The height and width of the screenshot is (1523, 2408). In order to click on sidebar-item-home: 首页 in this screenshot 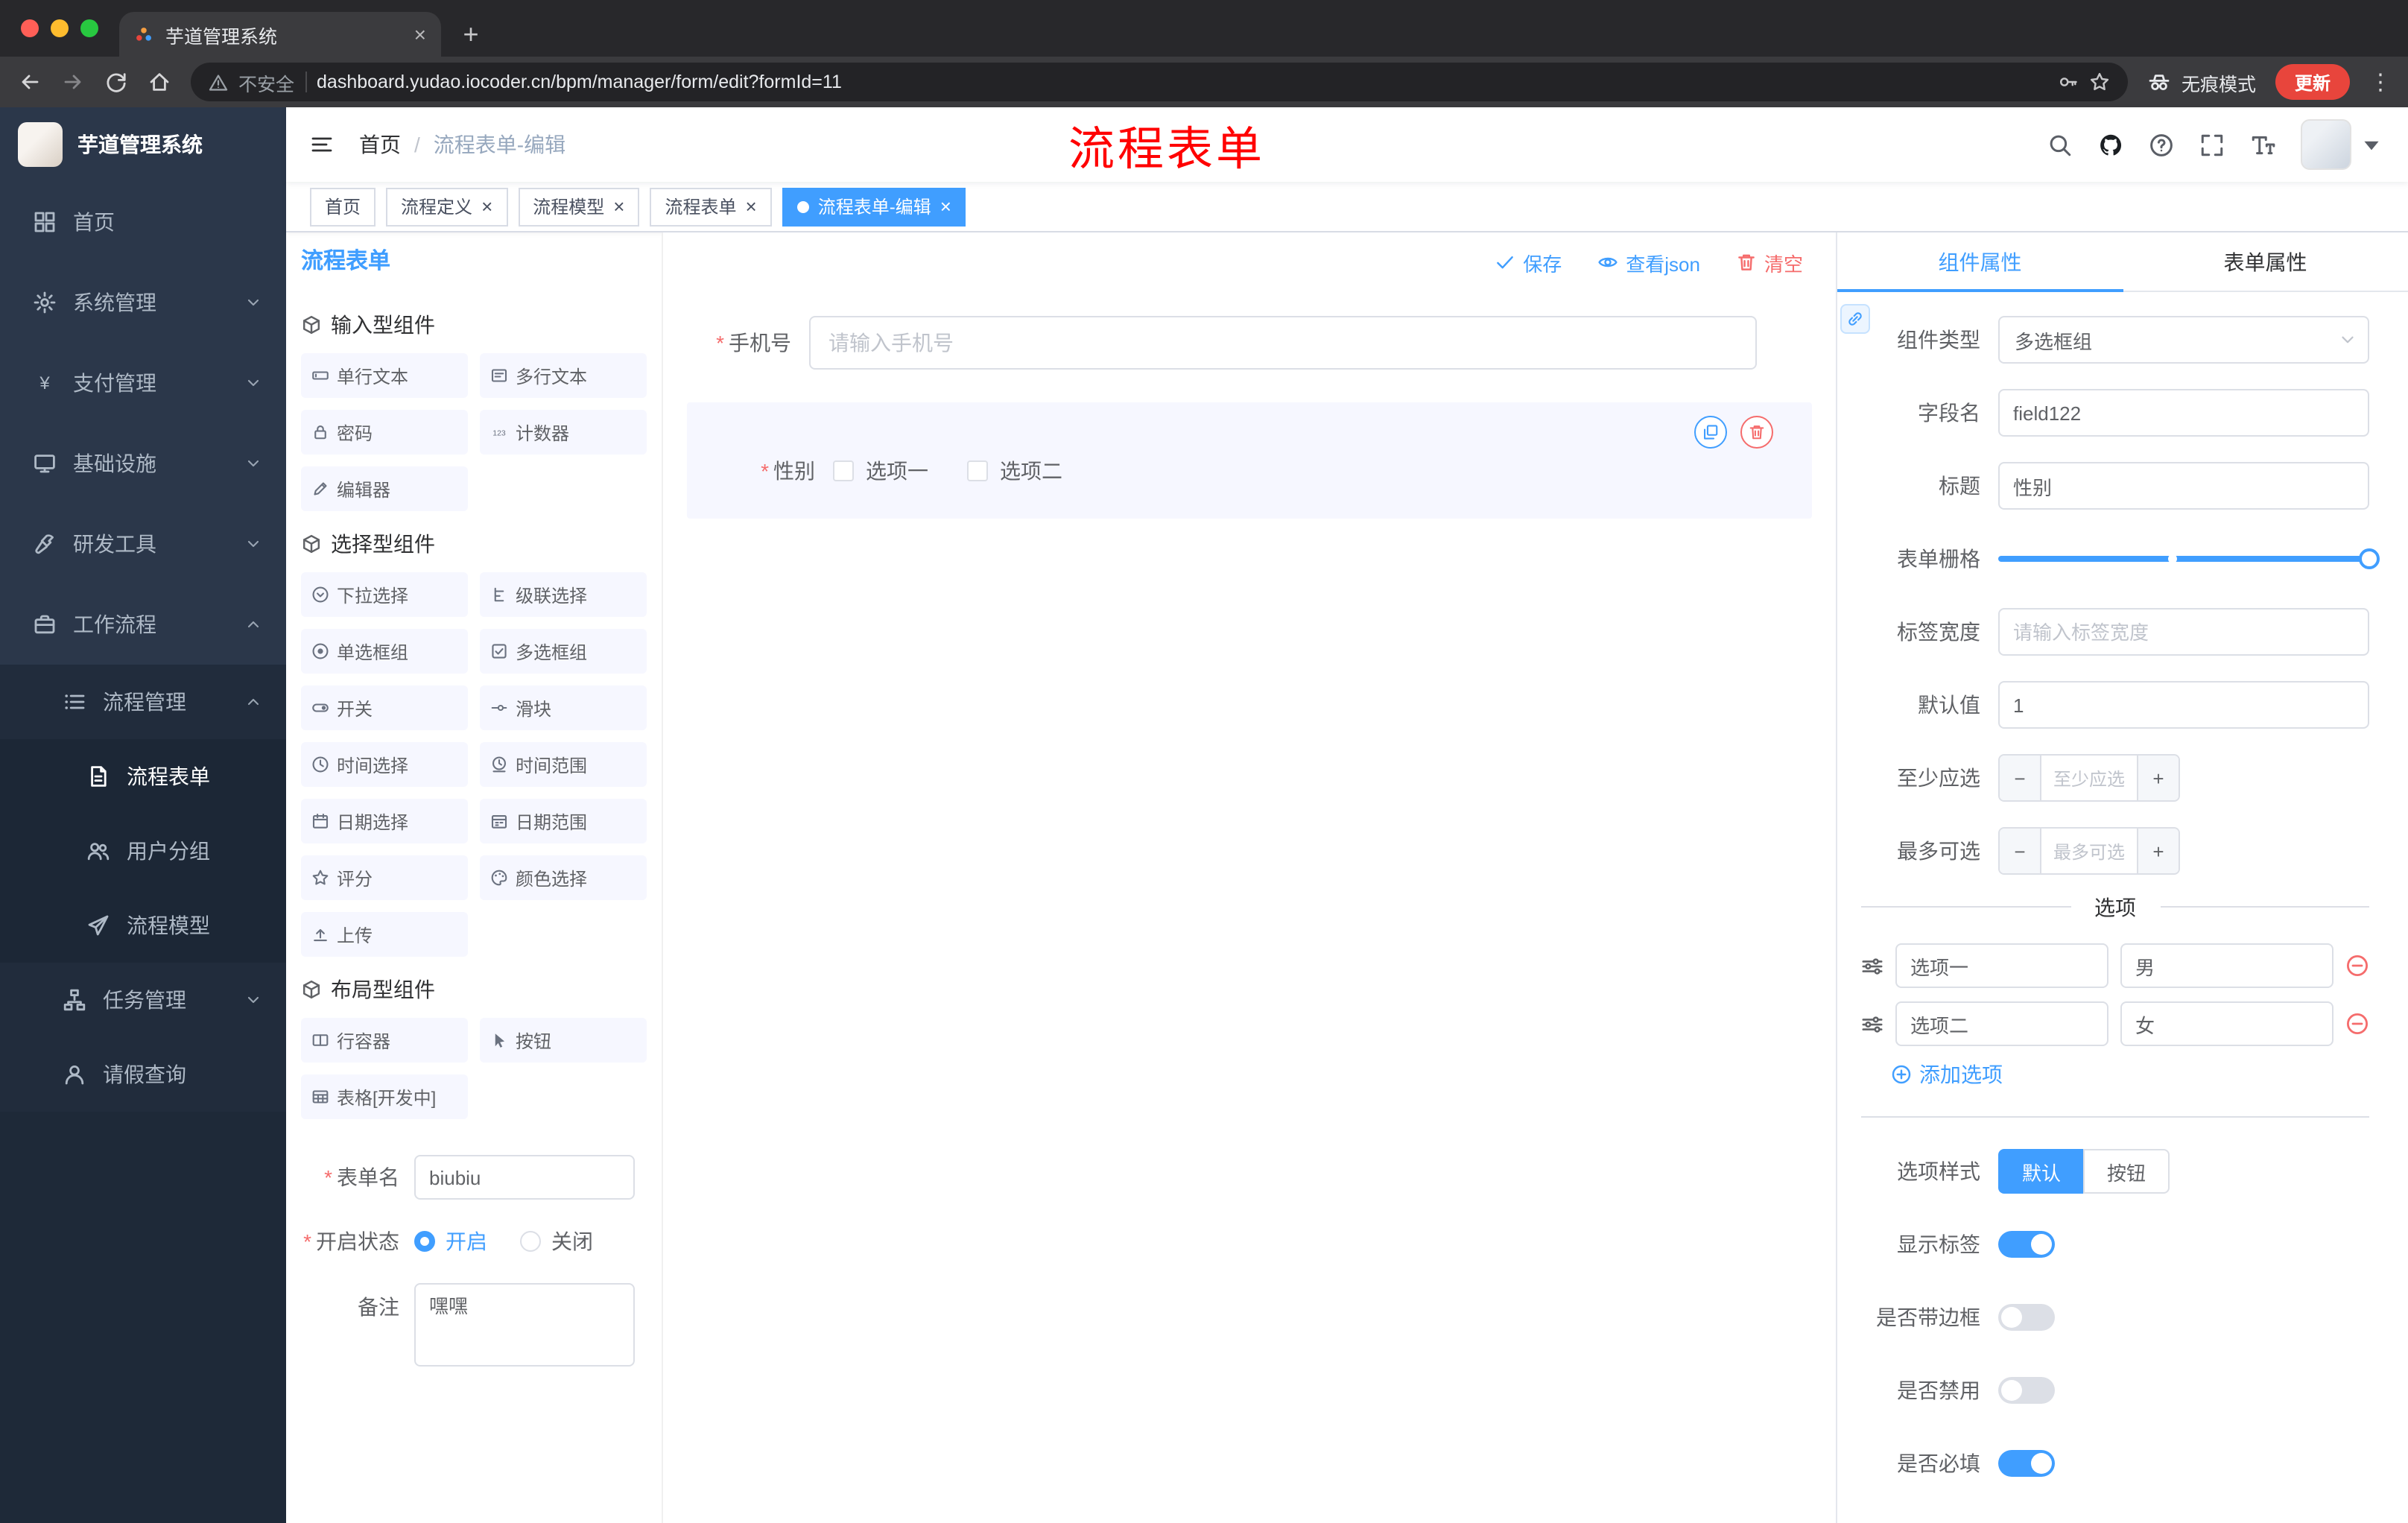, I will do `click(143, 222)`.